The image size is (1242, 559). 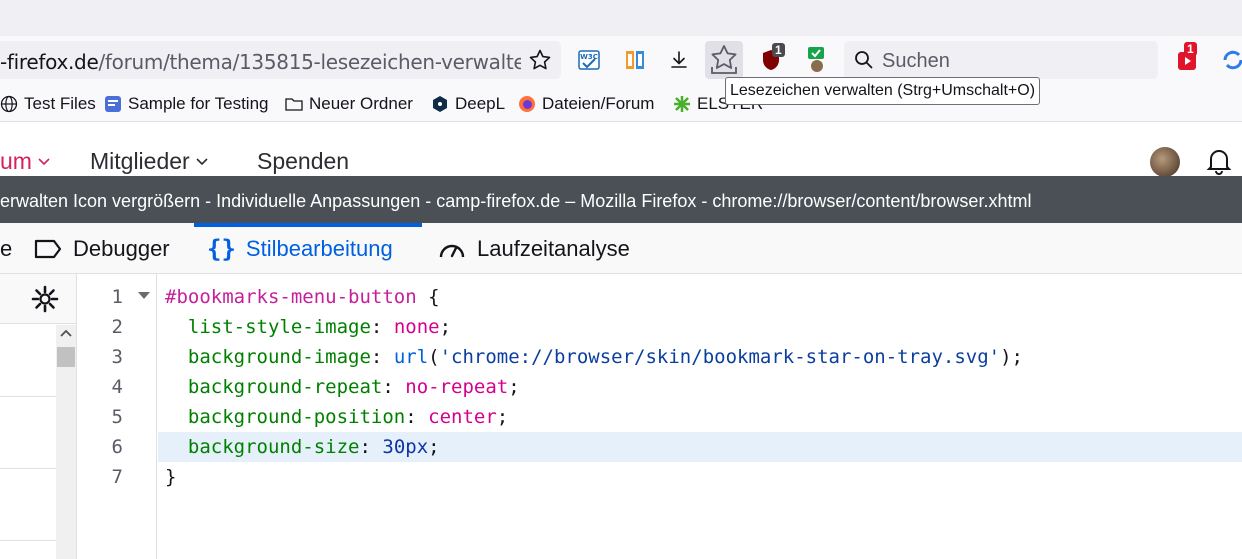 I want to click on code-line: background-position: center;, so click(x=348, y=417).